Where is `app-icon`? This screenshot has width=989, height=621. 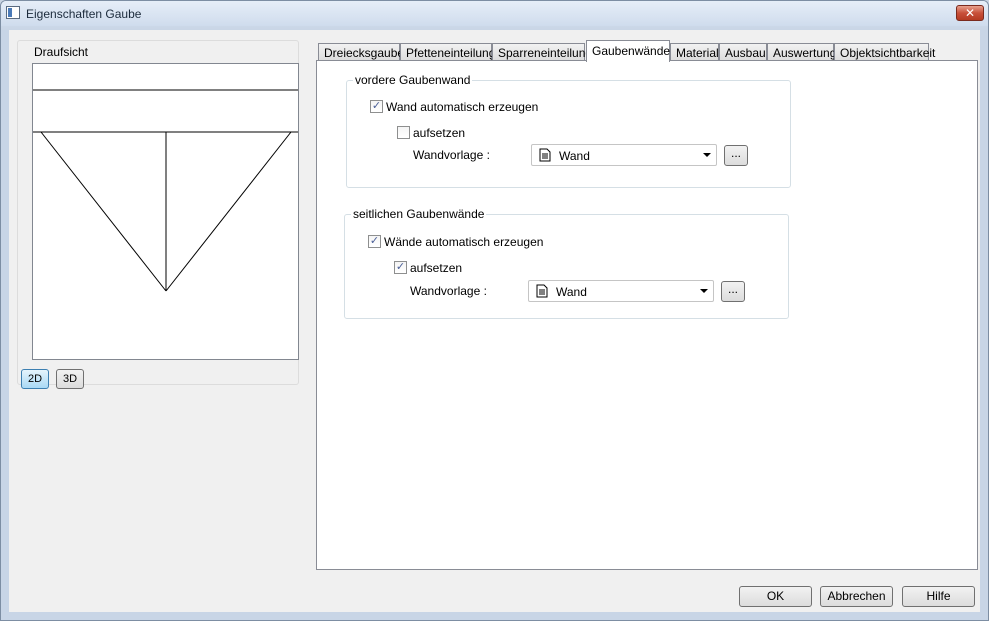 app-icon is located at coordinates (13, 12).